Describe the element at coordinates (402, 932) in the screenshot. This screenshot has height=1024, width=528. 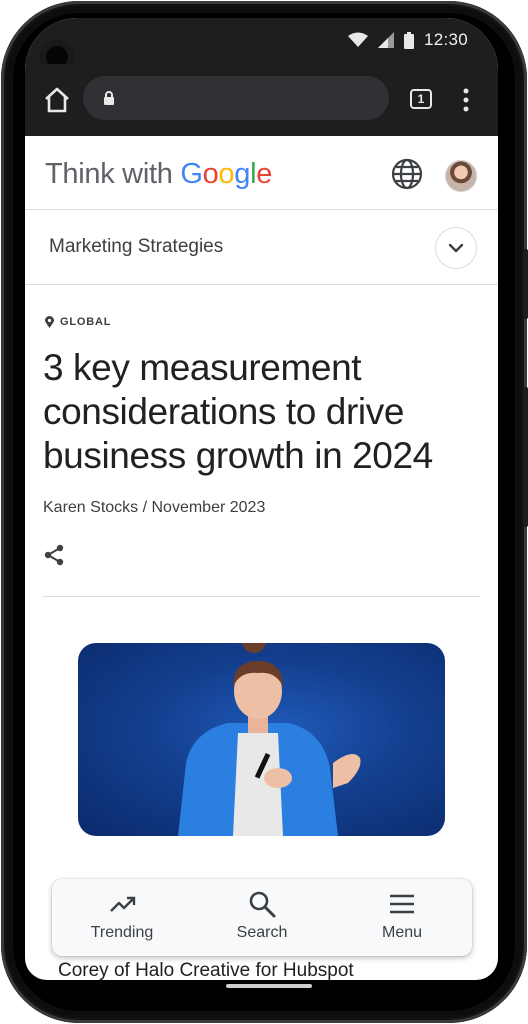
I see `nav-menu-label: Menu` at that location.